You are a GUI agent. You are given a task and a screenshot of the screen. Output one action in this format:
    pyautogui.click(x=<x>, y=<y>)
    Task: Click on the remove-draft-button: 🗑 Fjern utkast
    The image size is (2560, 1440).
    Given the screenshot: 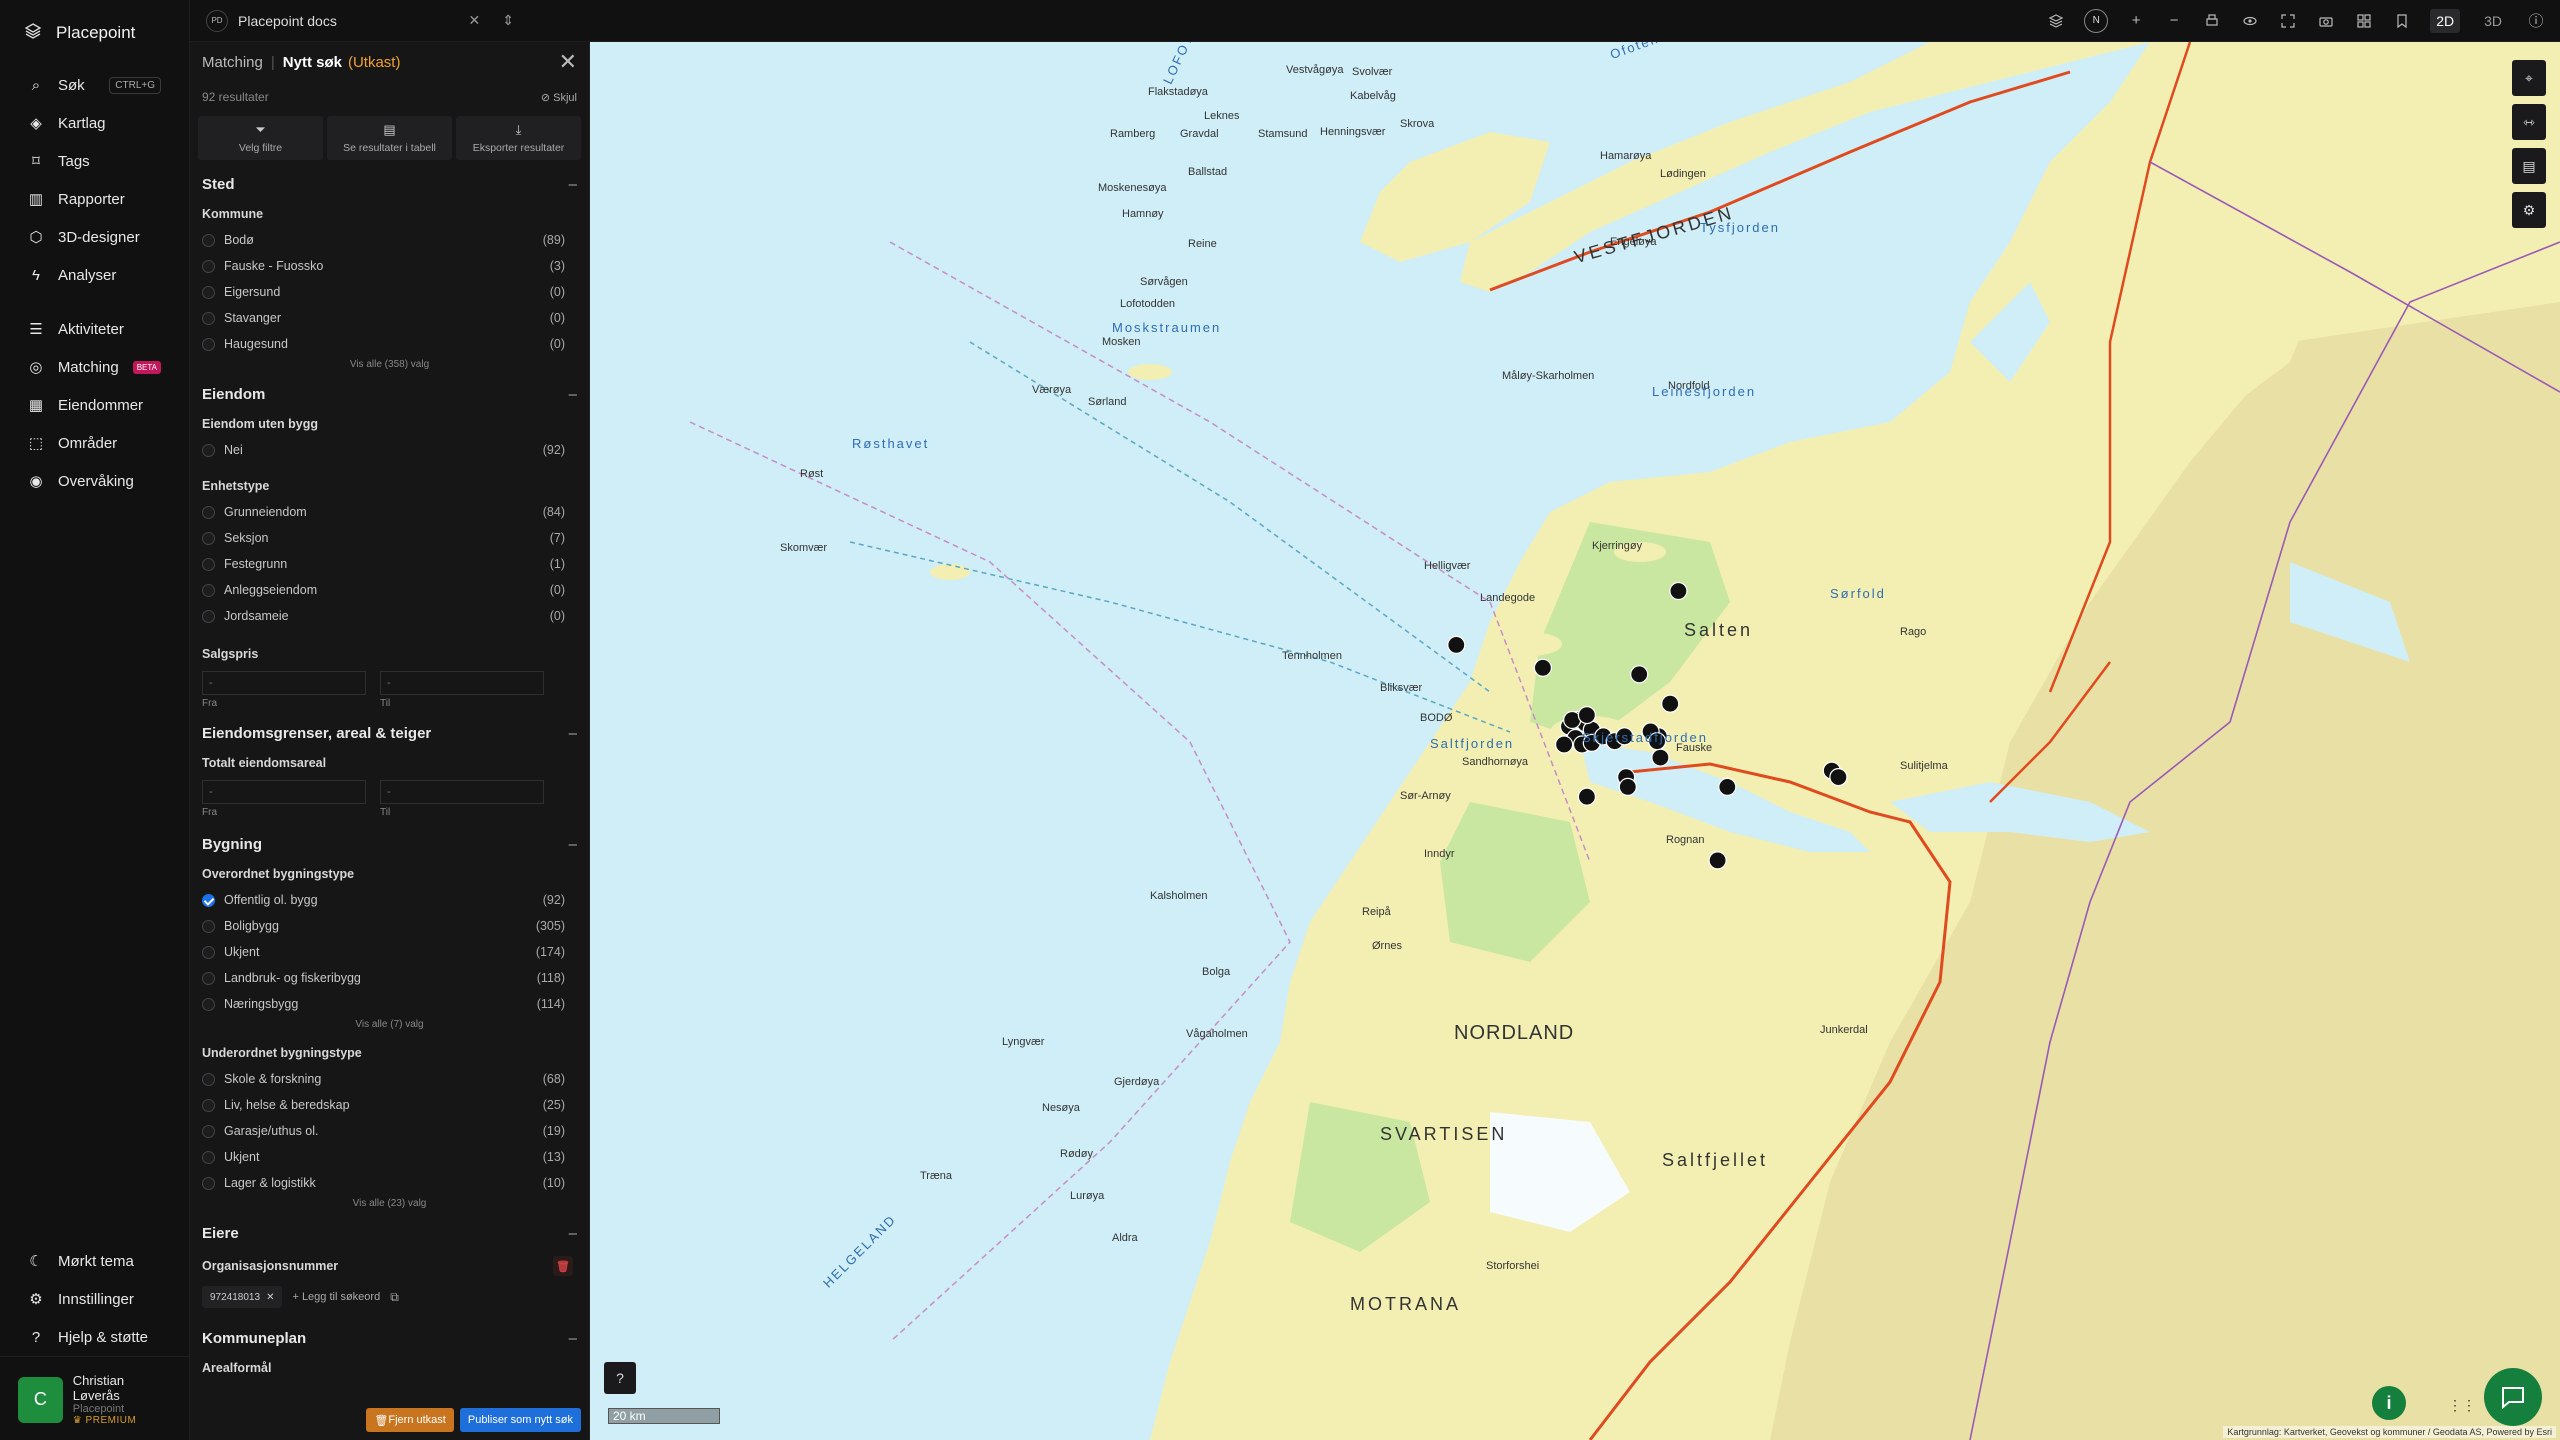 What is the action you would take?
    pyautogui.click(x=410, y=1420)
    